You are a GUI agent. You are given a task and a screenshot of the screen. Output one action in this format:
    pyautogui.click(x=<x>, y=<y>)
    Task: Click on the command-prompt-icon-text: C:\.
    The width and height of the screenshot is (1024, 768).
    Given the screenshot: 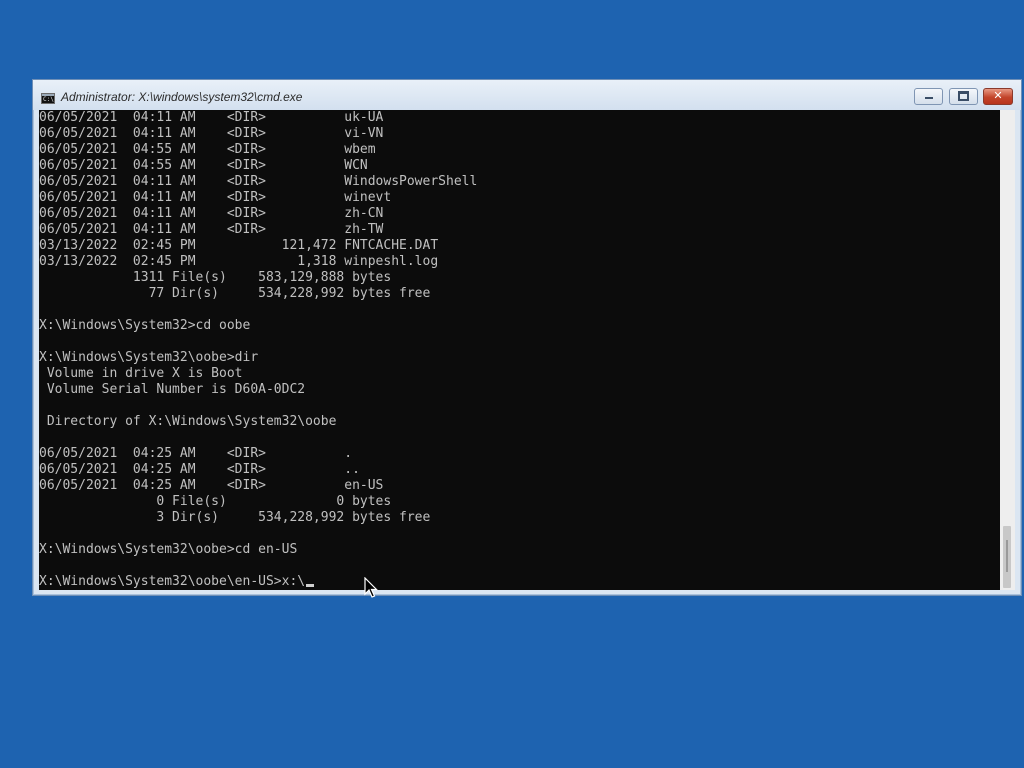 What is the action you would take?
    pyautogui.click(x=50, y=99)
    